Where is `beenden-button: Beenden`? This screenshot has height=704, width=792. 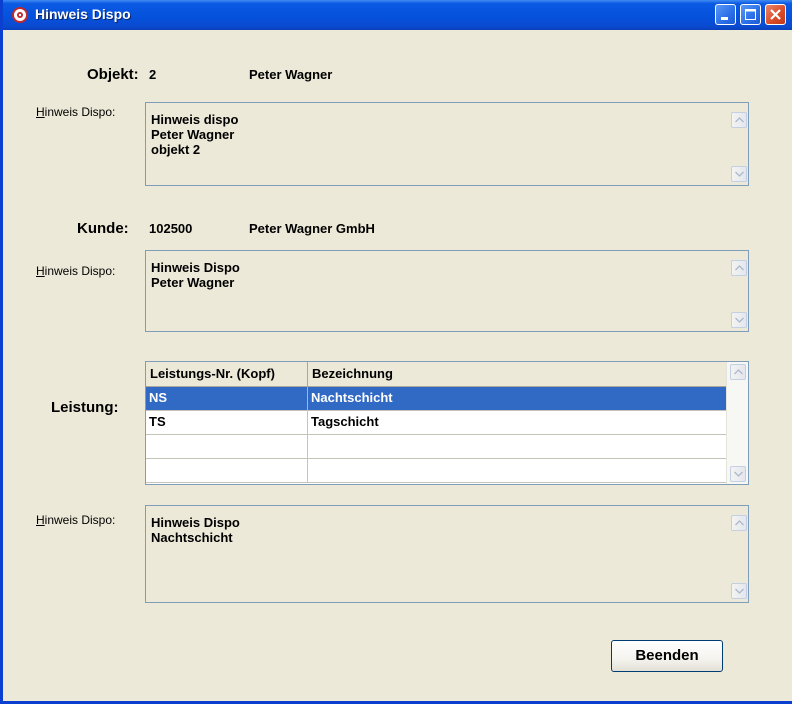
beenden-button: Beenden is located at coordinates (667, 656).